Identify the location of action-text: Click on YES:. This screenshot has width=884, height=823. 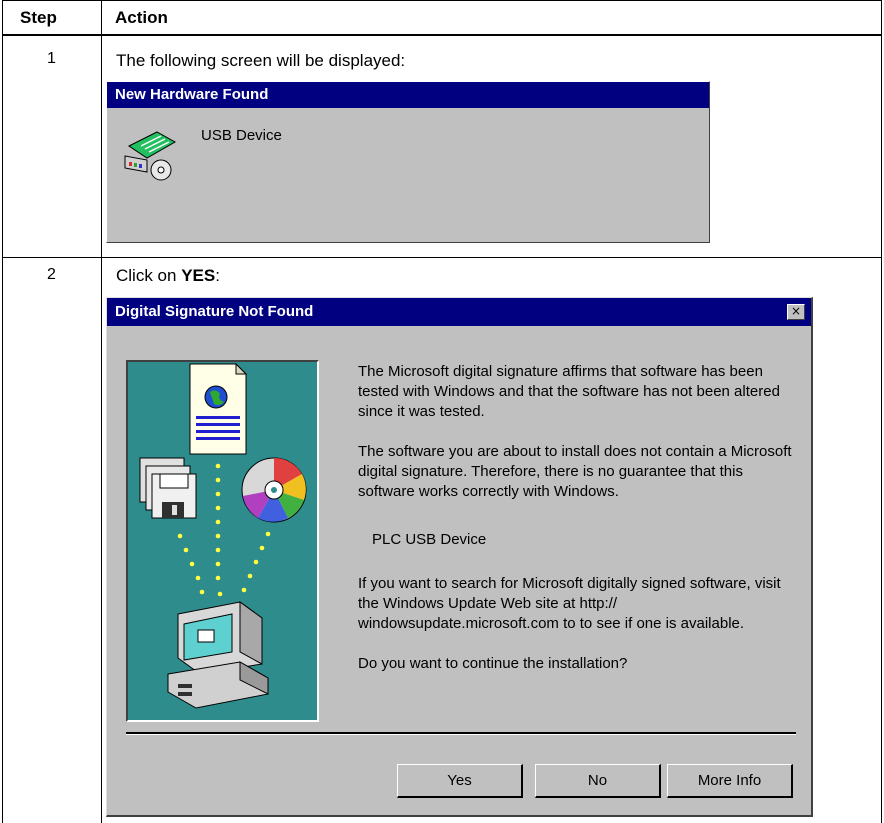
(168, 276).